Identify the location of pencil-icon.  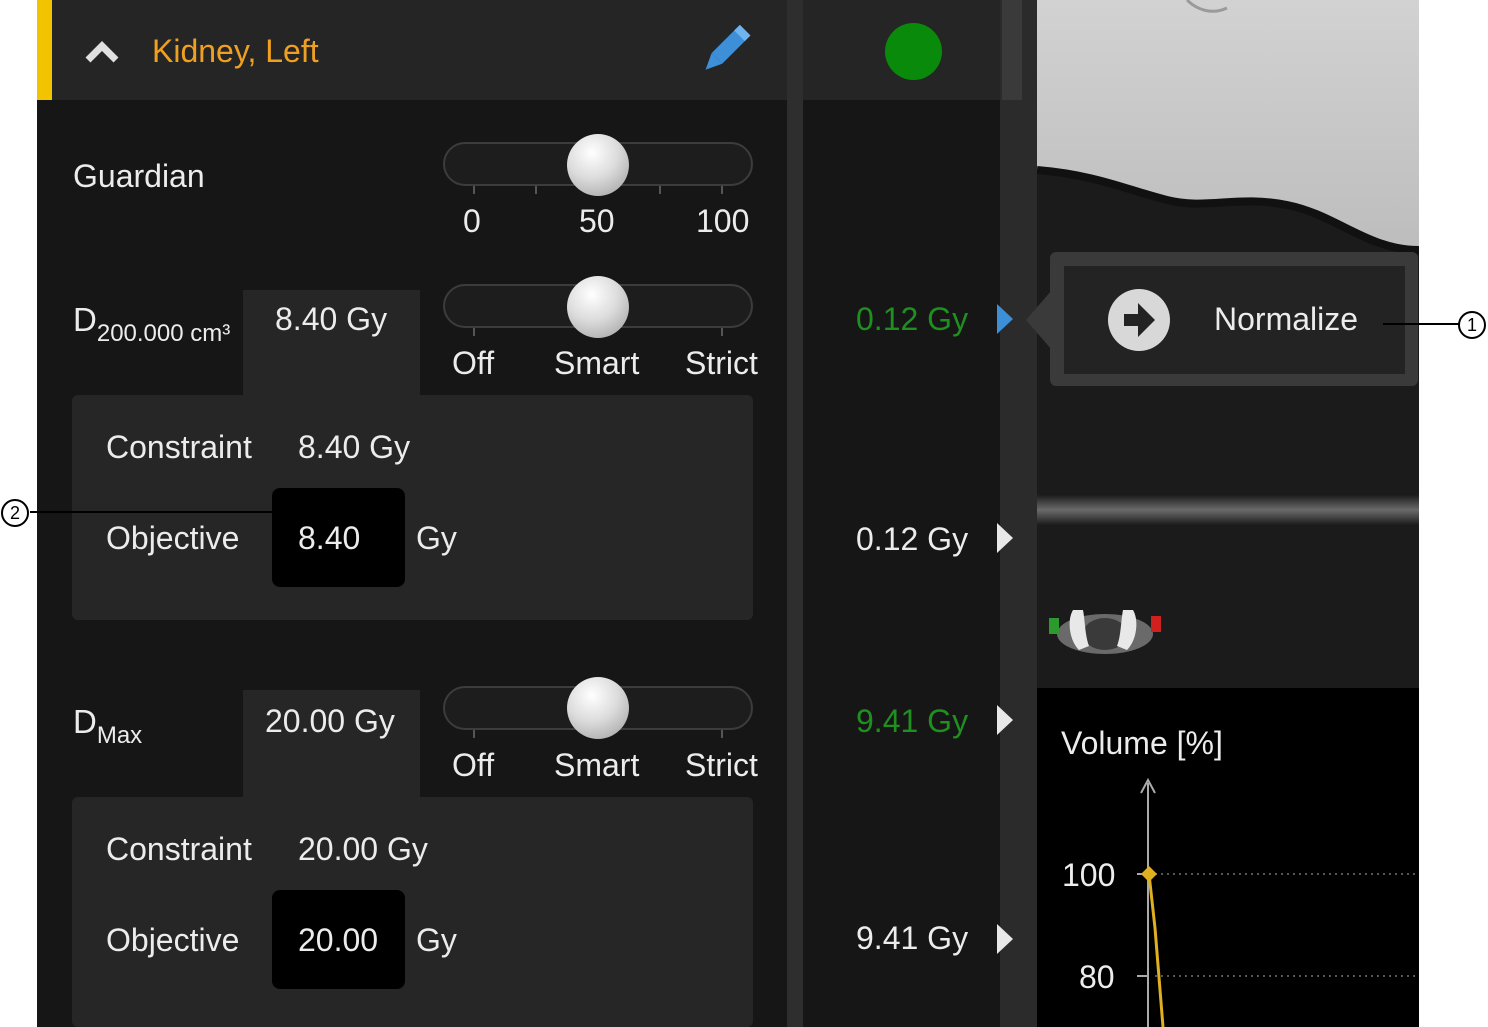
(725, 51).